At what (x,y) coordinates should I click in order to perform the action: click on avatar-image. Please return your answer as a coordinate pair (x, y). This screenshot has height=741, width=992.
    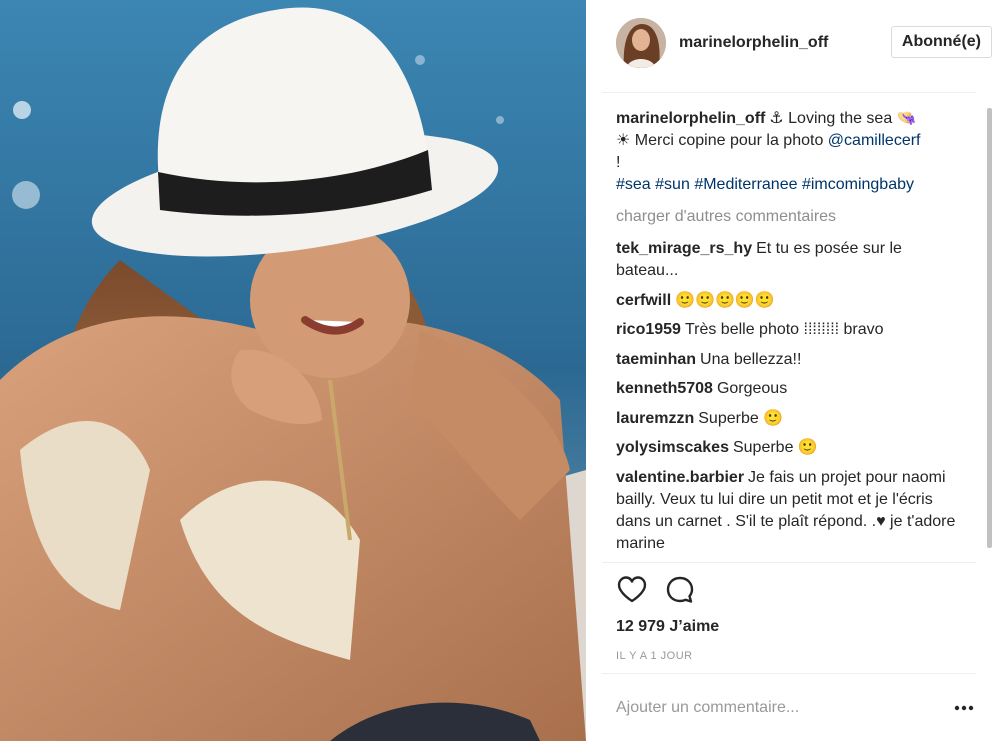
    Looking at the image, I should click on (641, 43).